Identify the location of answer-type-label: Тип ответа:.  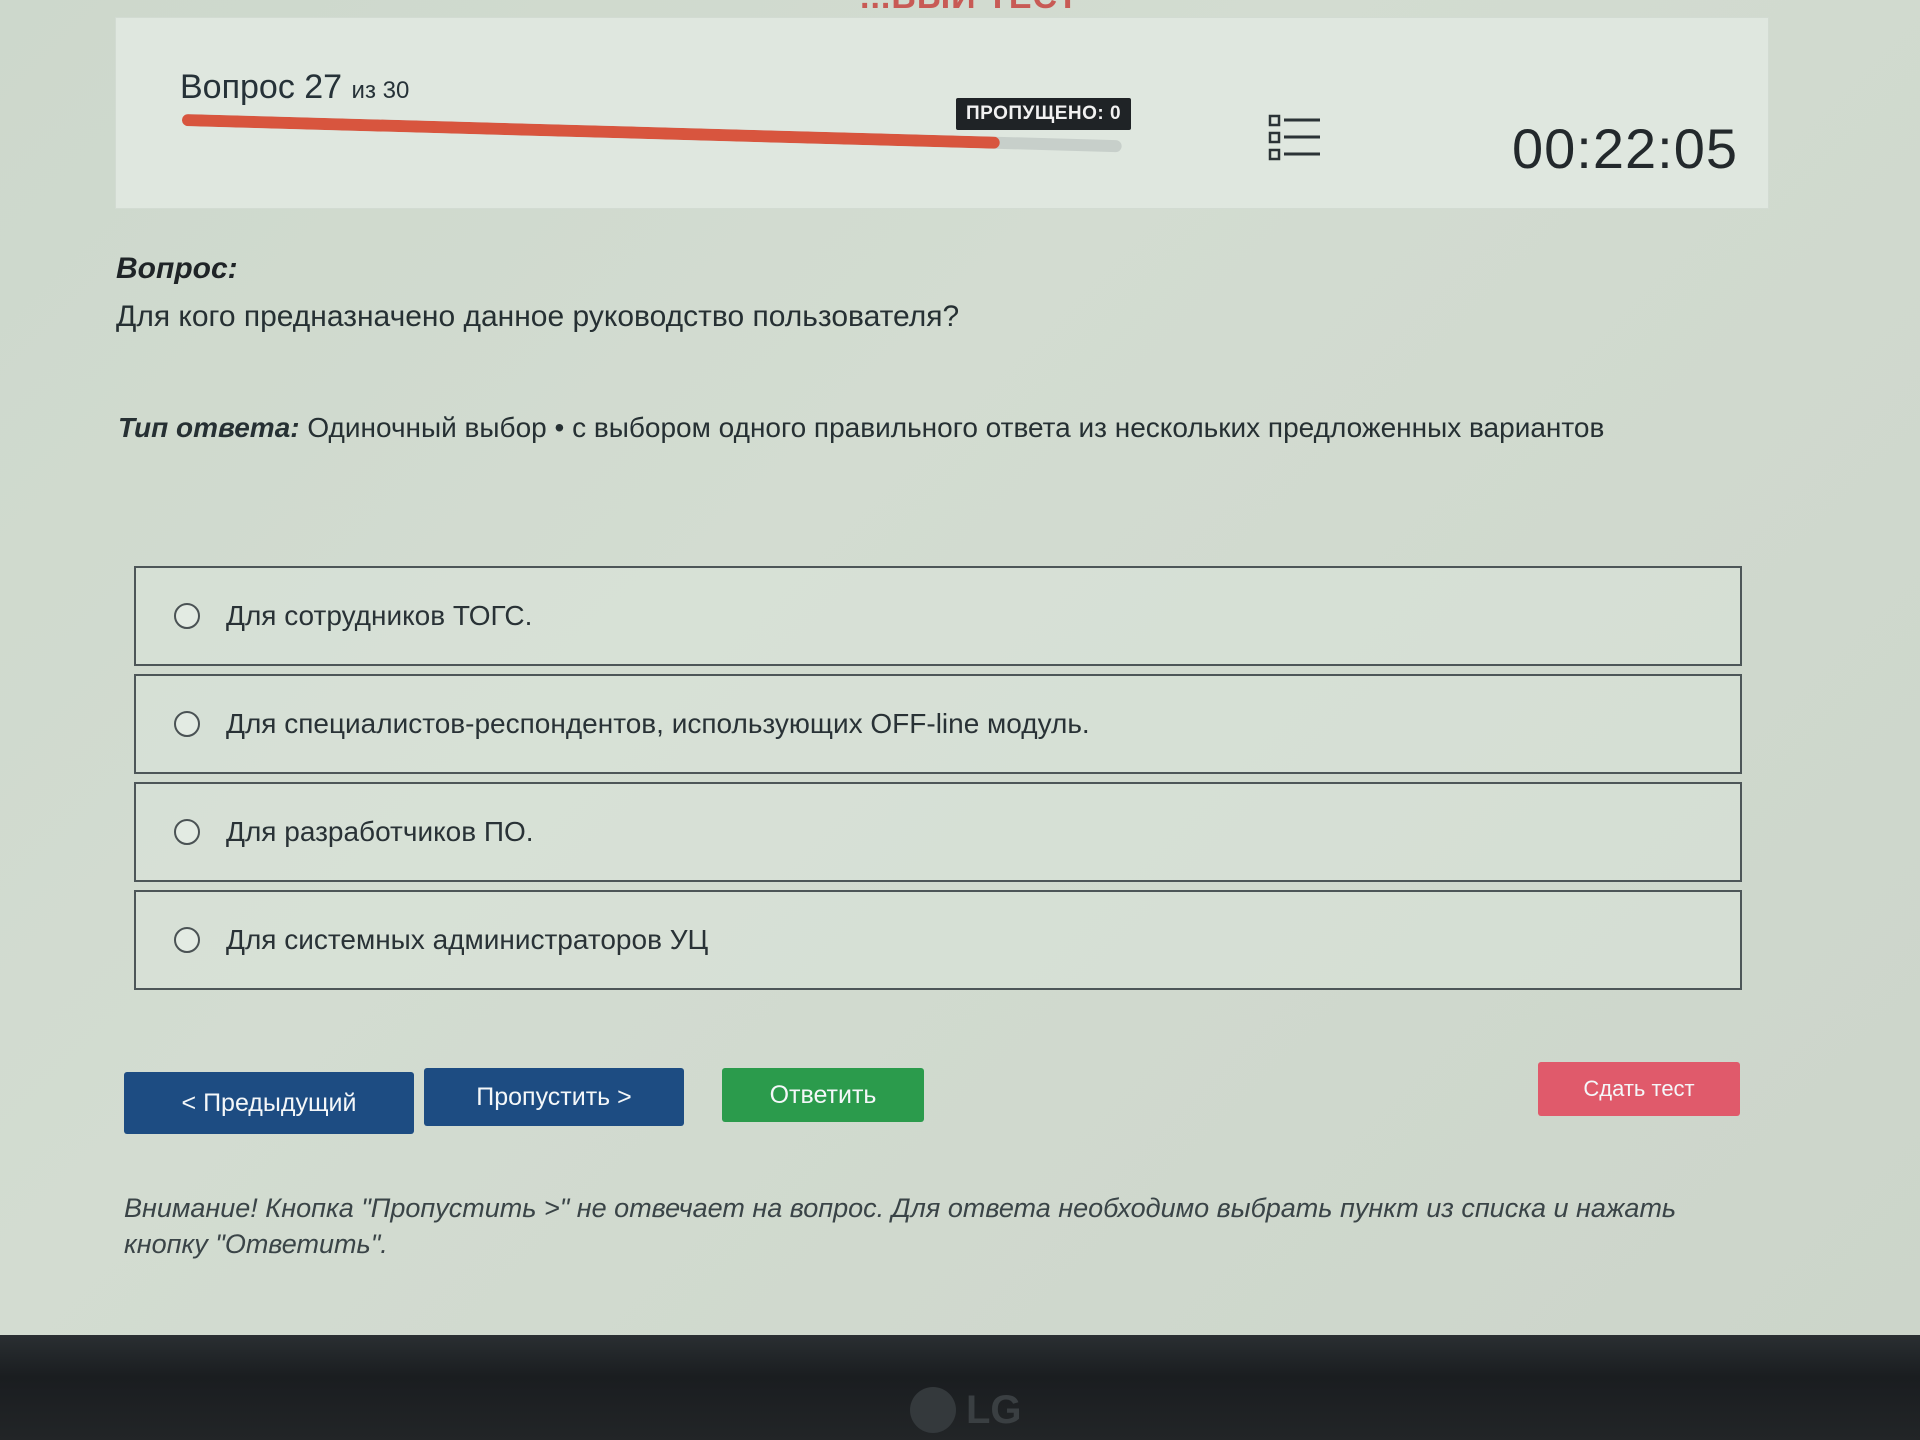
(209, 427).